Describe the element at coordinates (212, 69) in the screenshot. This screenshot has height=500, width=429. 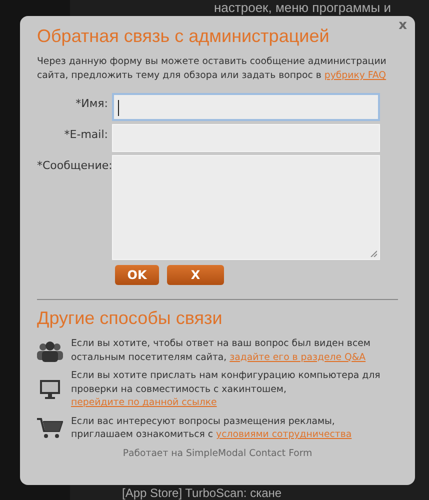
I see `intro-text: Через данную форму вы можете оставить сообщение администрации сайта, предложить тему для обзора или задать вопрос в рубрику FAQ` at that location.